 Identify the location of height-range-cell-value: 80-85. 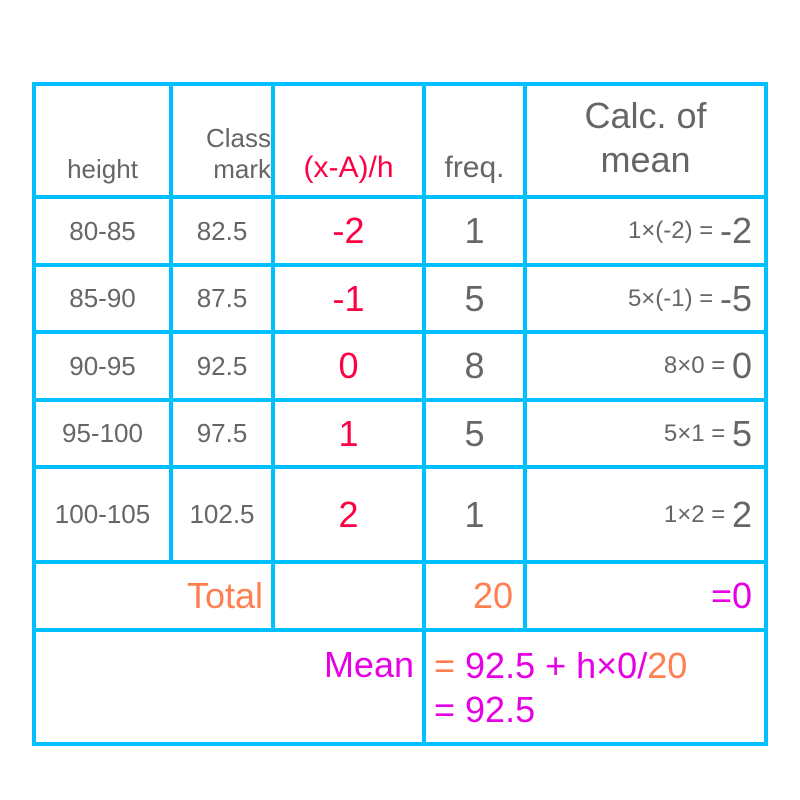
(102, 230).